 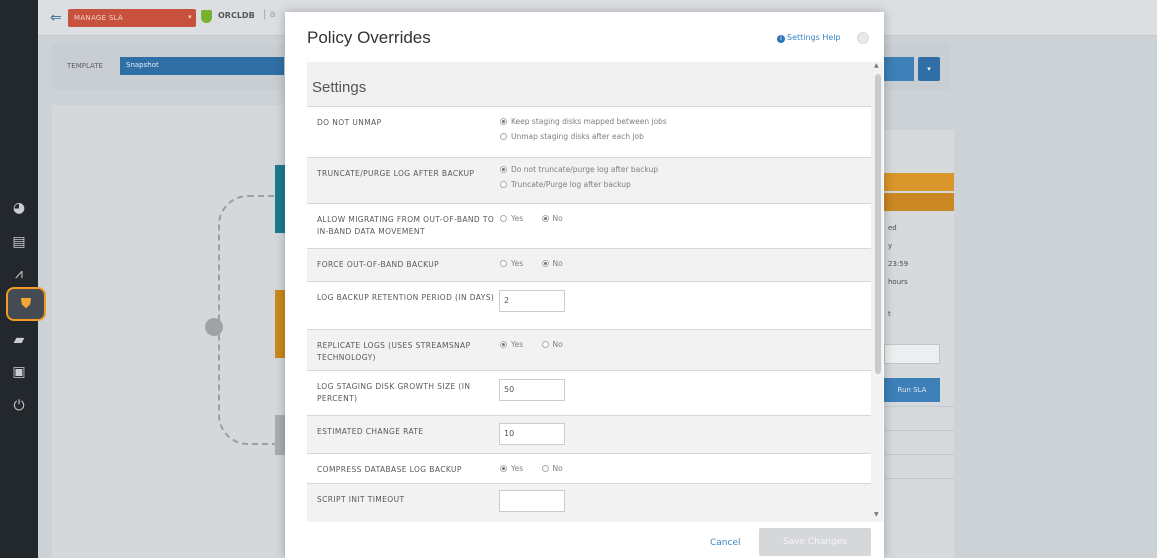 I want to click on shield-icon: ⛊, so click(x=26, y=304).